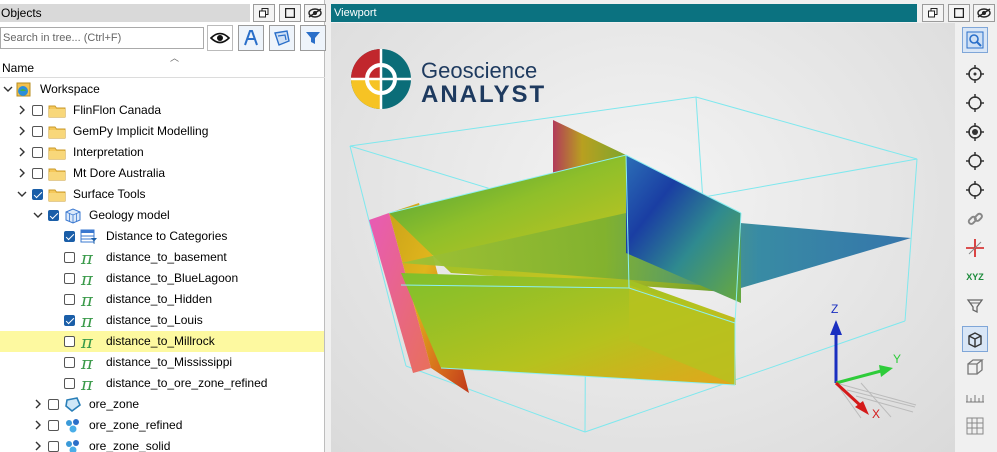 This screenshot has height=452, width=997. Describe the element at coordinates (57, 194) in the screenshot. I see `folder-icon` at that location.